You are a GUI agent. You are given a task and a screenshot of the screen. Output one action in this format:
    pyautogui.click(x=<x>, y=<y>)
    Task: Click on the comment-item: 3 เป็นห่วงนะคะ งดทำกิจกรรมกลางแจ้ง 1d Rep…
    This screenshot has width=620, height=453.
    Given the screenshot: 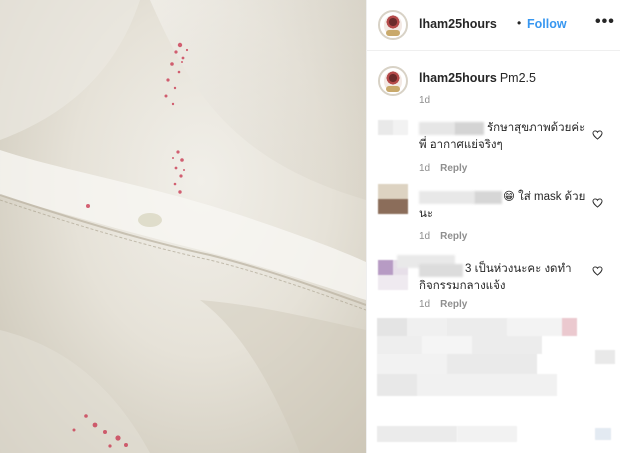 What is the action you would take?
    pyautogui.click(x=493, y=284)
    